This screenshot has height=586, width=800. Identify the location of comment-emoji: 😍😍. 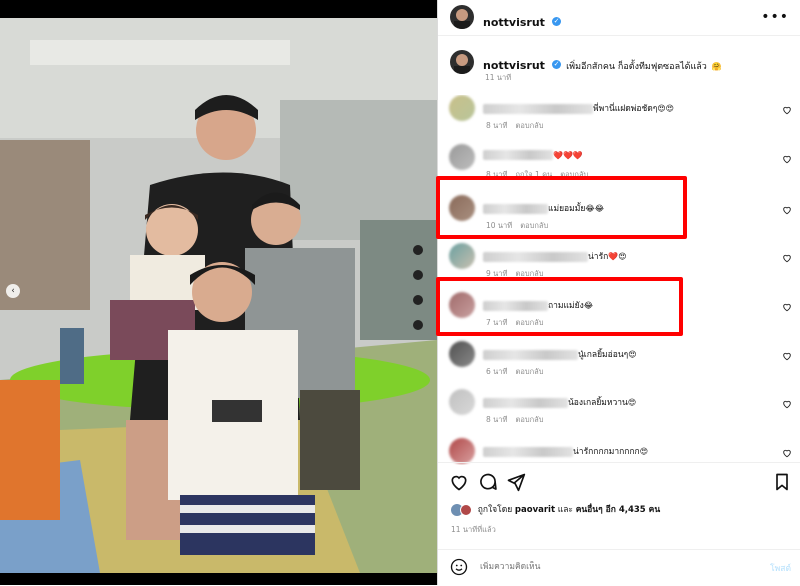
(666, 108).